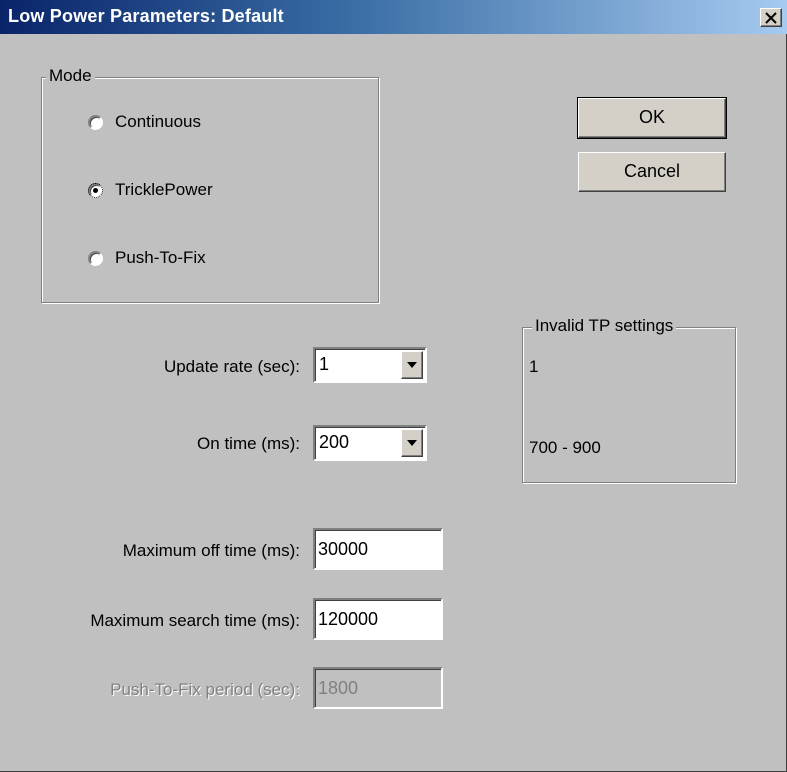 The width and height of the screenshot is (787, 772). What do you see at coordinates (95, 258) in the screenshot?
I see `radio-circle-push-to-fix` at bounding box center [95, 258].